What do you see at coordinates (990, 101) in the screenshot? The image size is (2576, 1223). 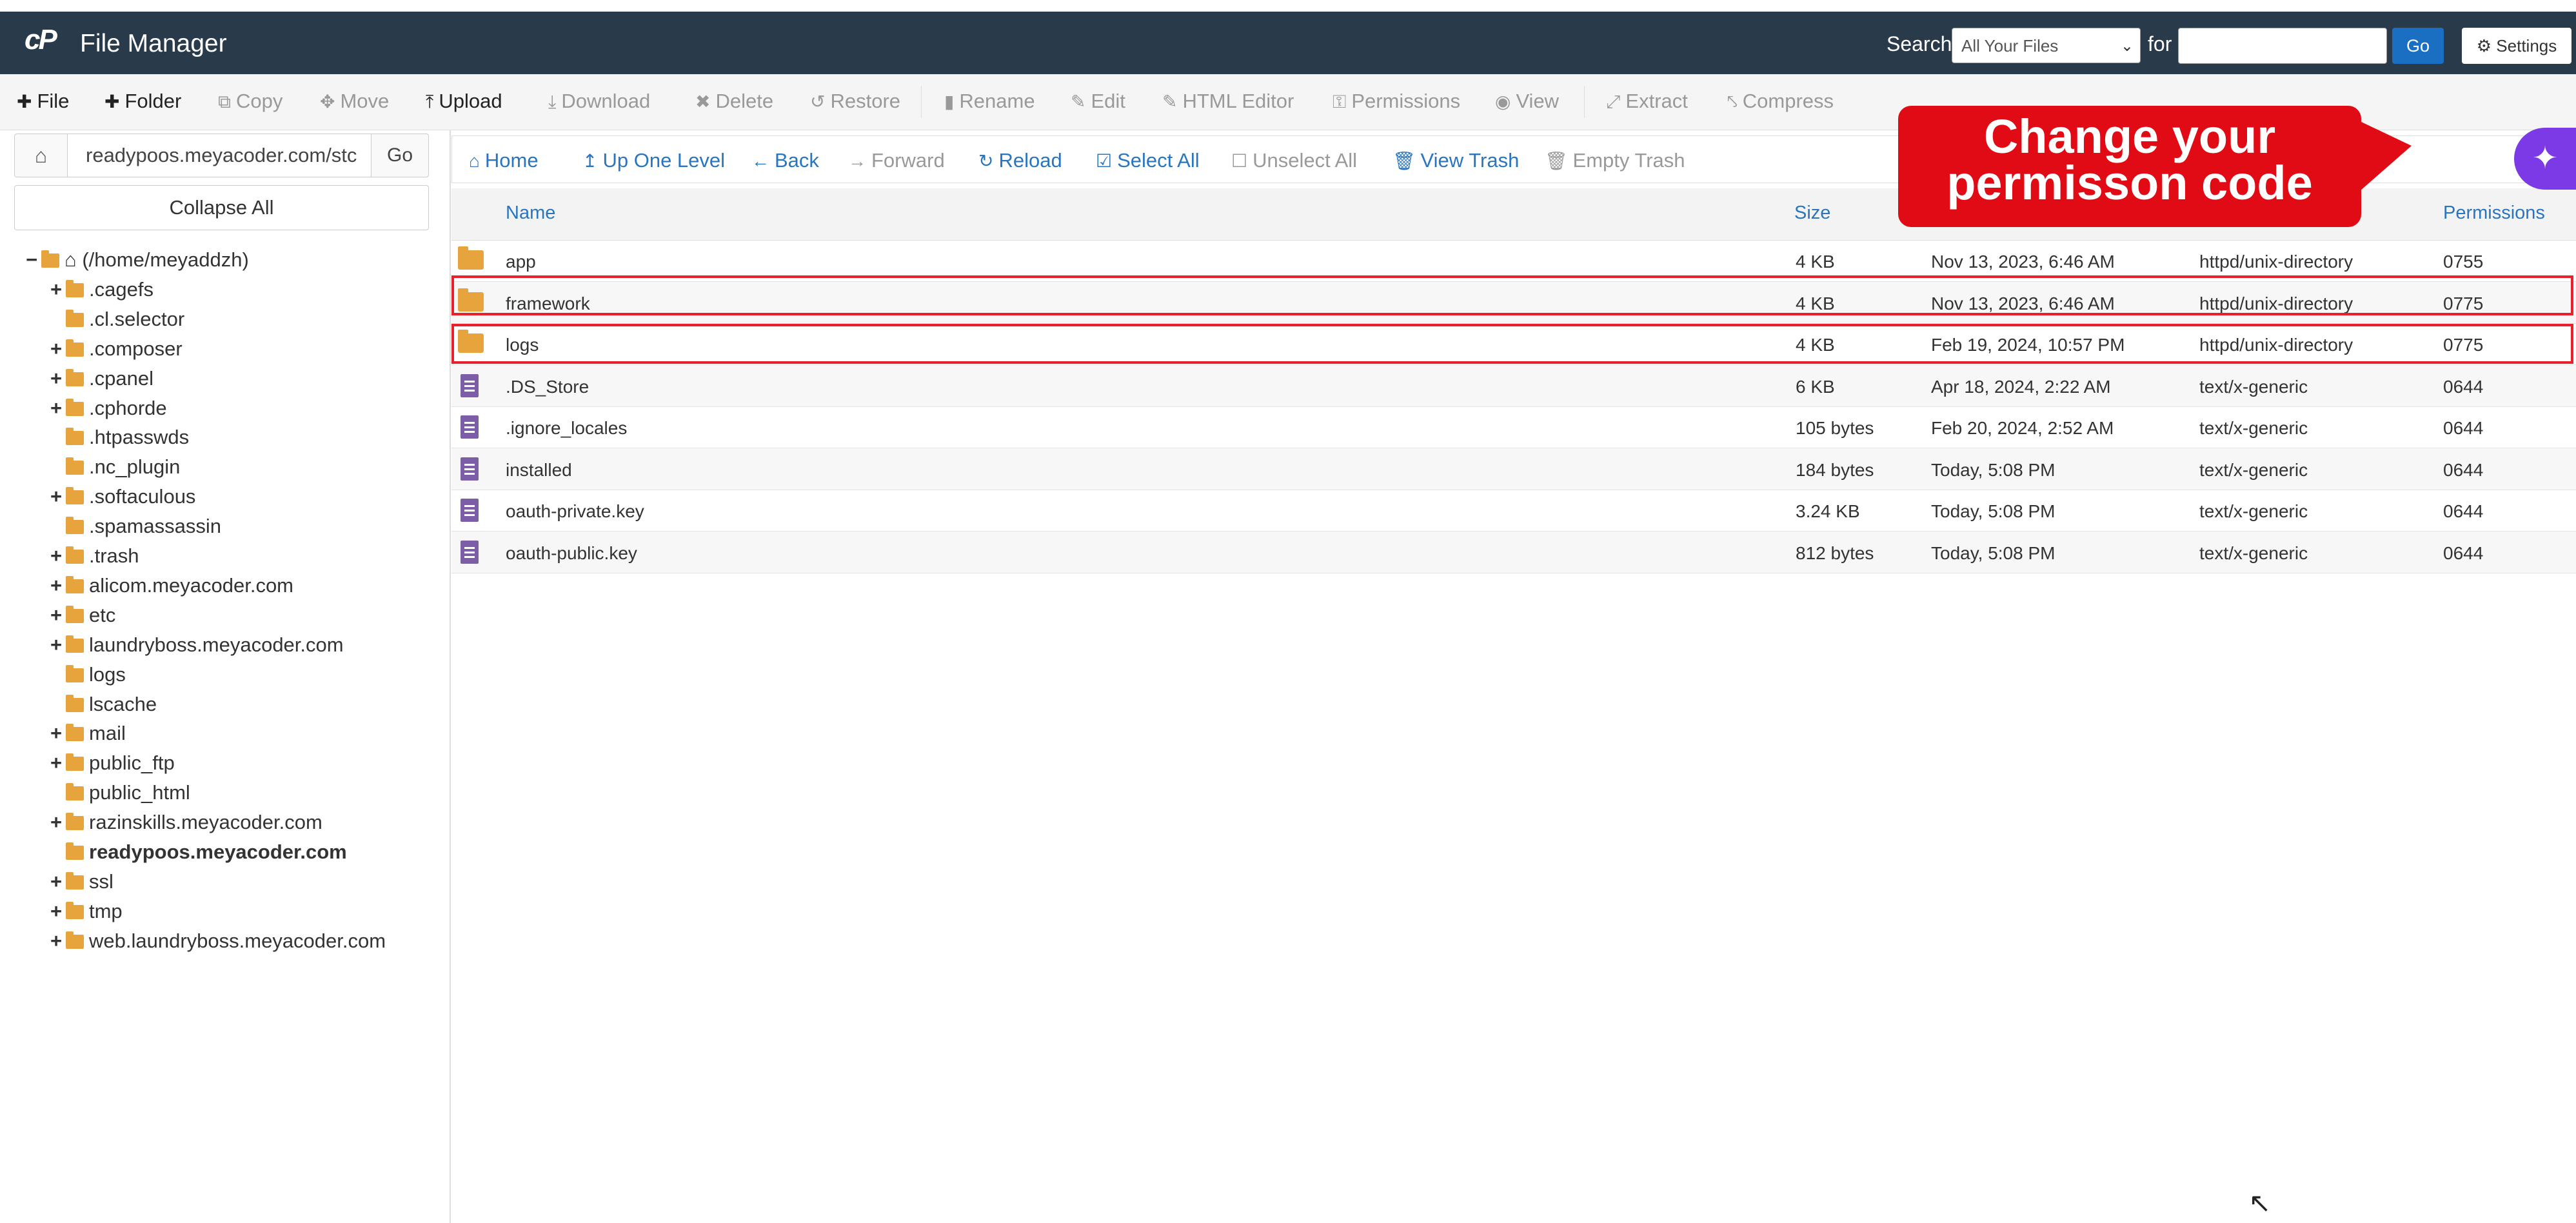 I see `rename-button: ▮ Rename` at bounding box center [990, 101].